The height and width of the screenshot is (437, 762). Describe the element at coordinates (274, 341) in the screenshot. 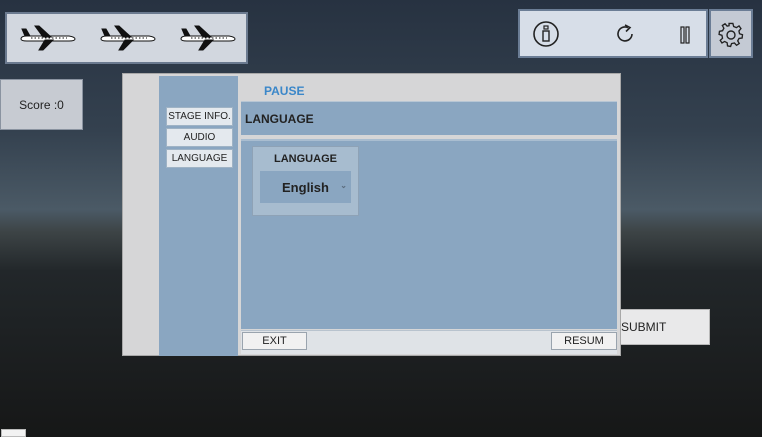

I see `exit-button: EXIT` at that location.